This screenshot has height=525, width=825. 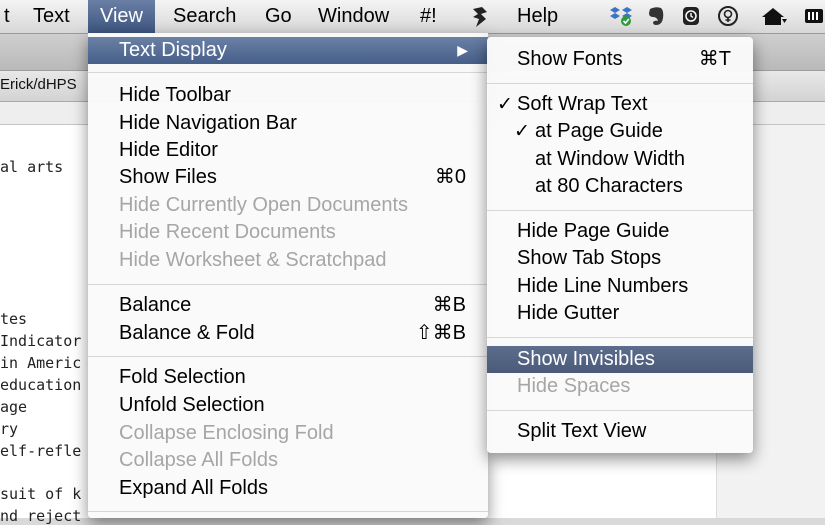 What do you see at coordinates (728, 16) in the screenshot?
I see `gauge-icon` at bounding box center [728, 16].